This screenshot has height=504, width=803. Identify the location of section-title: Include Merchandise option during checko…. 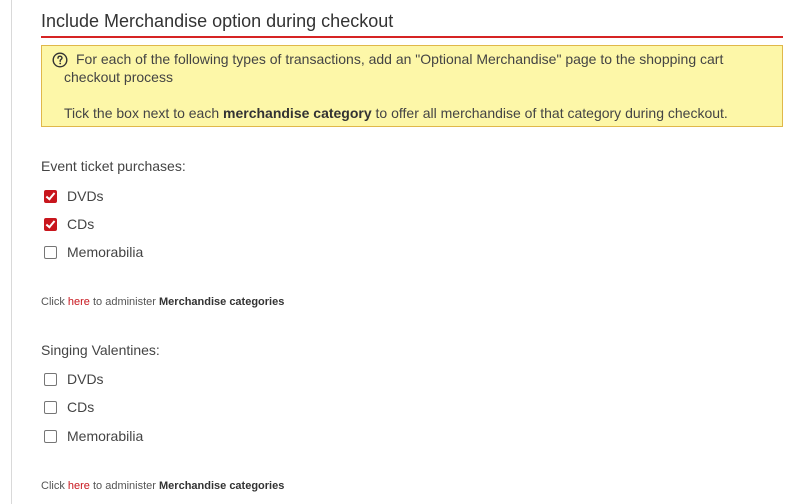
(217, 21).